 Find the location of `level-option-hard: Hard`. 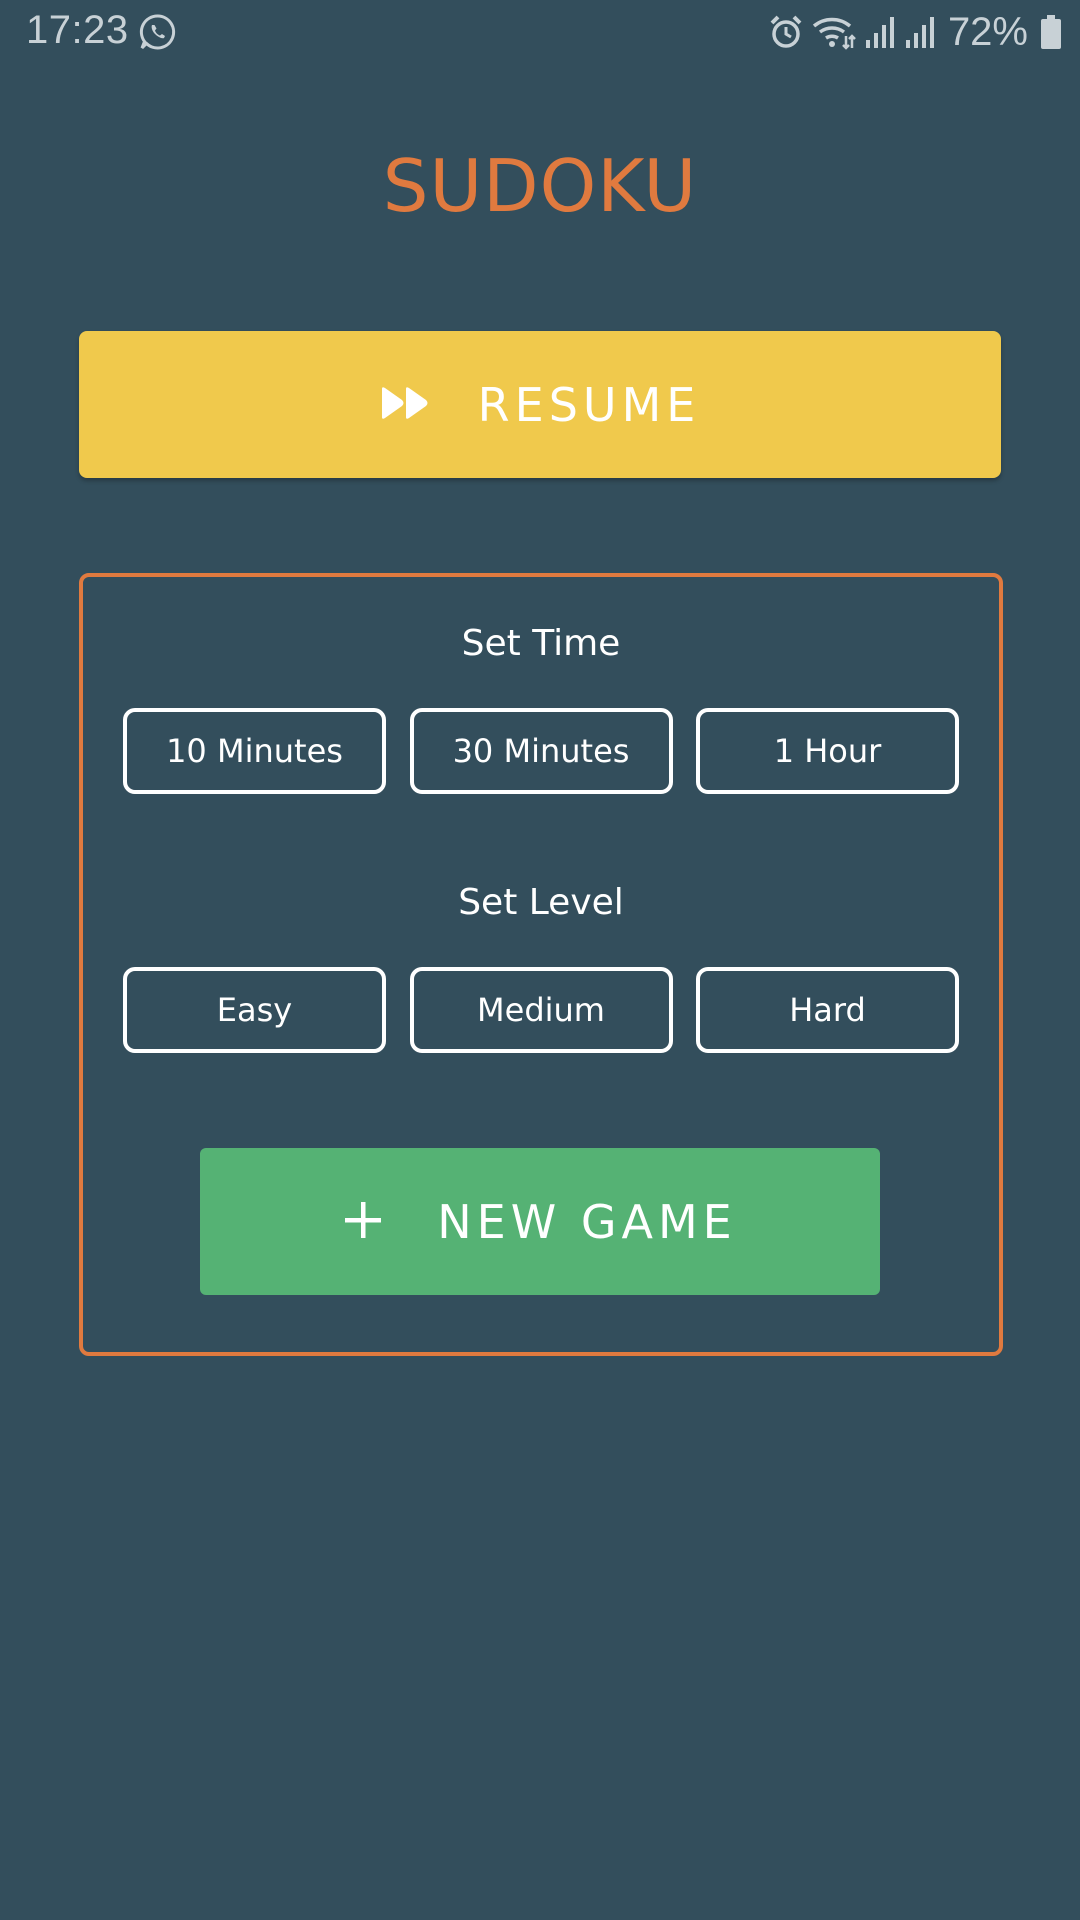

level-option-hard: Hard is located at coordinates (827, 1010).